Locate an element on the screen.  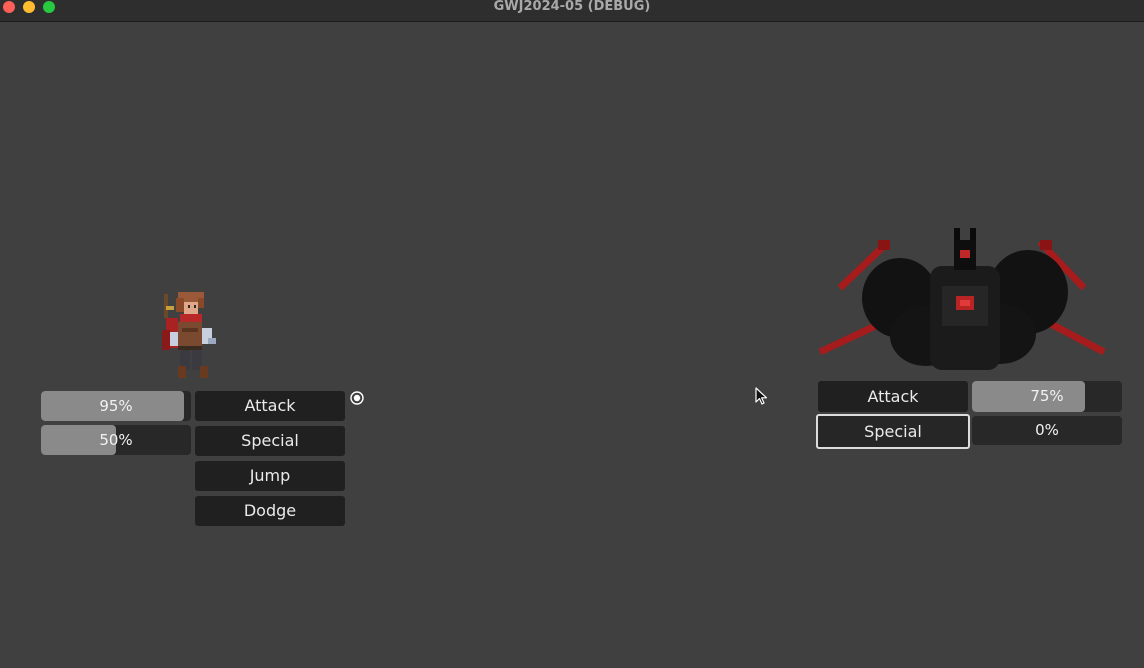
enemy-special-label: 0% is located at coordinates (1047, 430).